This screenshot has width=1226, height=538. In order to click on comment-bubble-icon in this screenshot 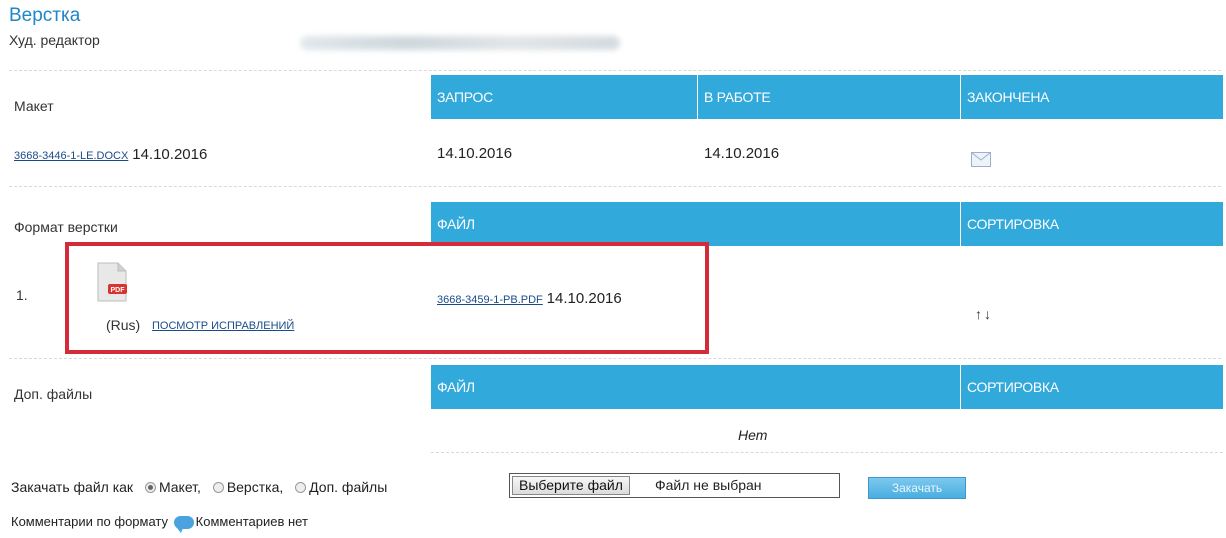, I will do `click(183, 525)`.